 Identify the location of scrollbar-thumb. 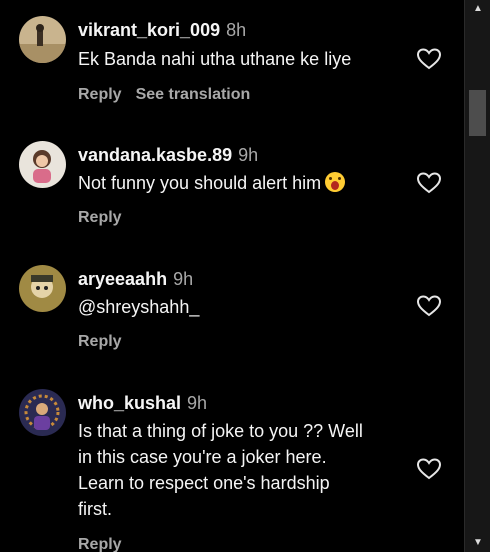
(477, 113).